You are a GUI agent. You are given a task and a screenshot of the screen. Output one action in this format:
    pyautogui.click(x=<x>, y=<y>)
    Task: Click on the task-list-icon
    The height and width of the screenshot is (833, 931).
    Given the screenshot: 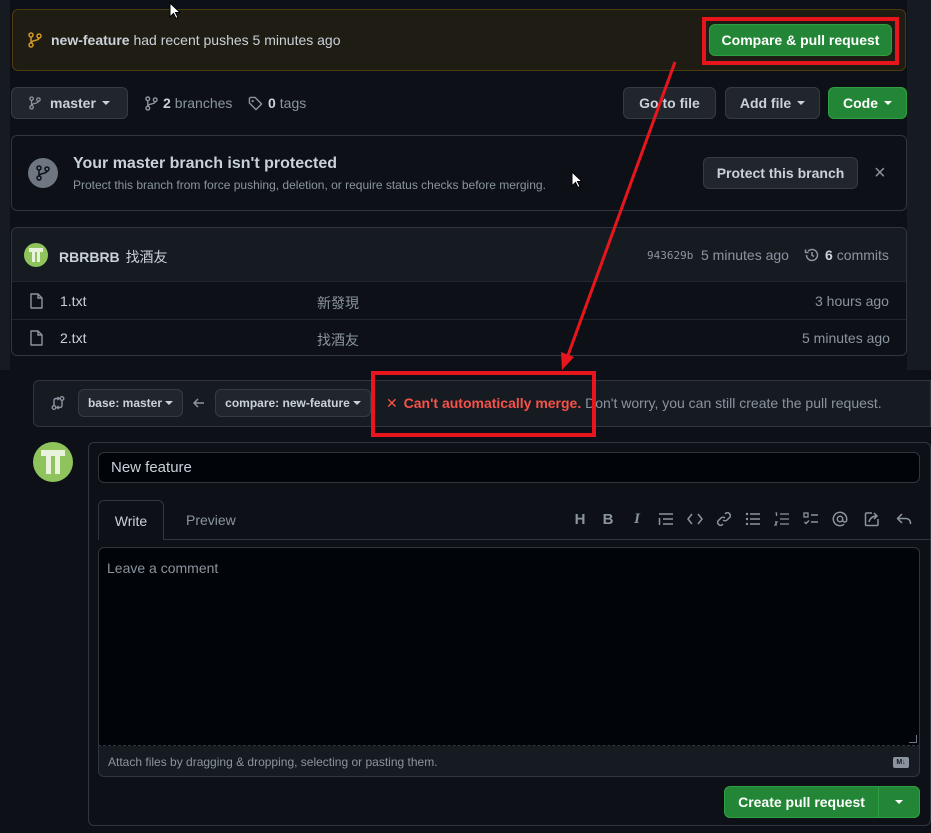 What is the action you would take?
    pyautogui.click(x=811, y=519)
    